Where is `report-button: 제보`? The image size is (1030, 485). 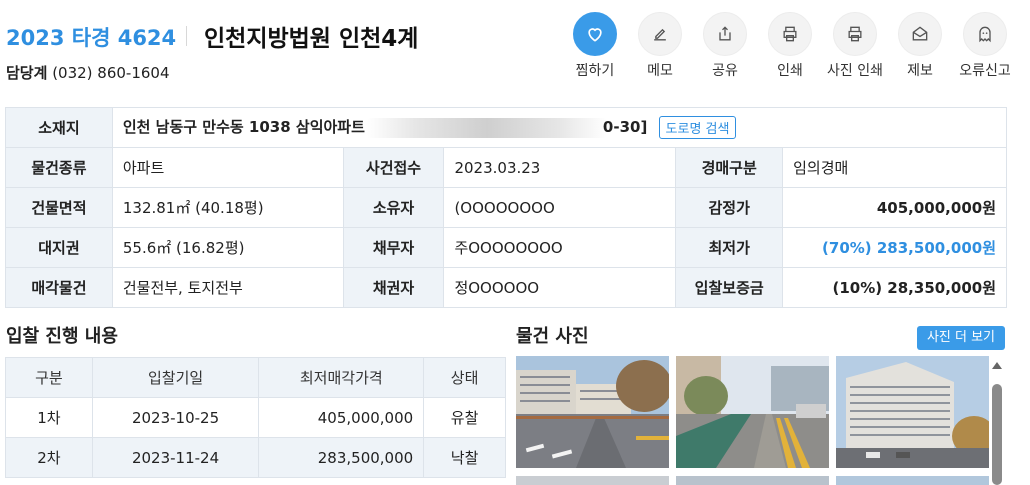
report-button: 제보 is located at coordinates (920, 46).